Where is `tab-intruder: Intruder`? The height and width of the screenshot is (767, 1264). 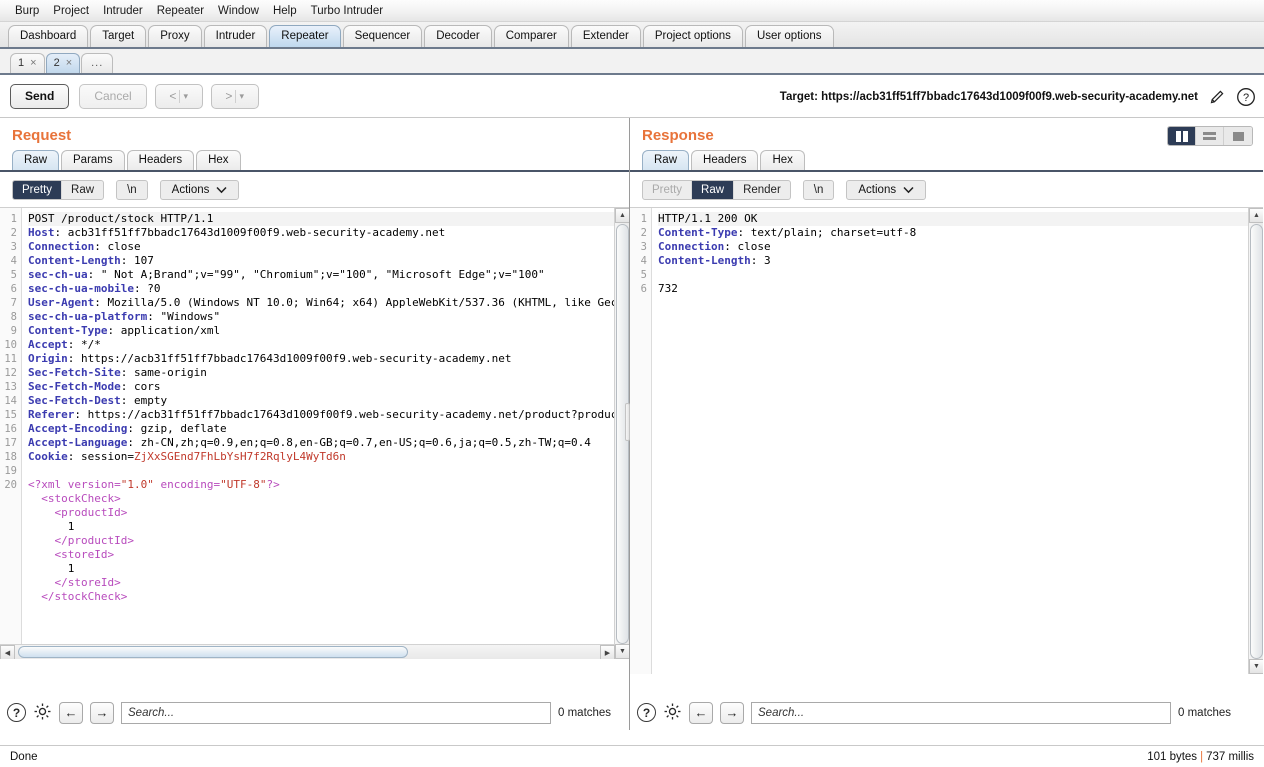
tab-intruder: Intruder is located at coordinates (235, 36).